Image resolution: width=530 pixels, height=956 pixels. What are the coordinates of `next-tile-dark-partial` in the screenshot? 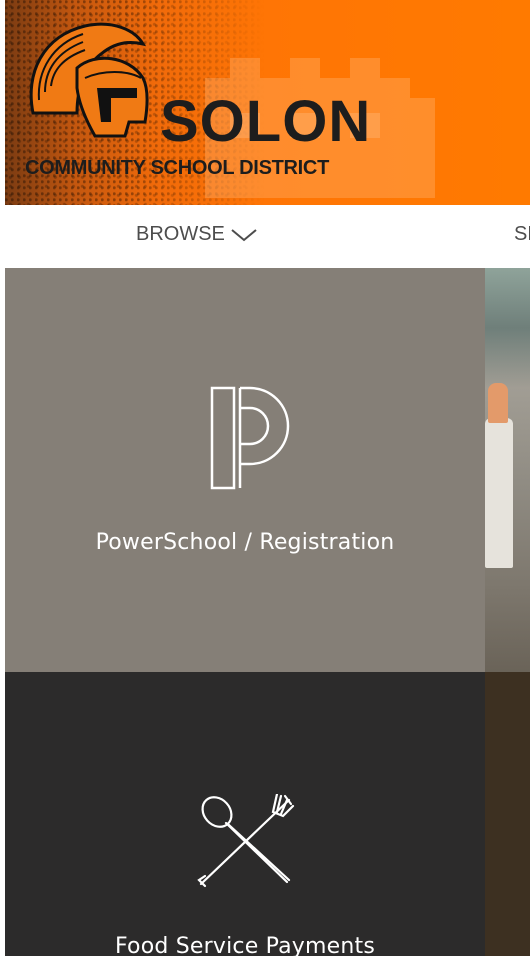 It's located at (507, 814).